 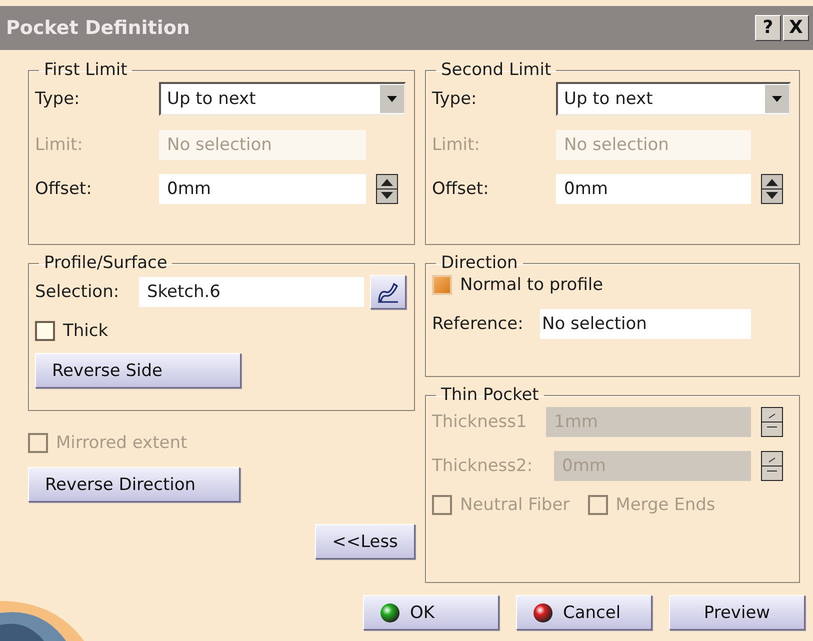 I want to click on checkbox-label: Mirrored extent, so click(x=122, y=443).